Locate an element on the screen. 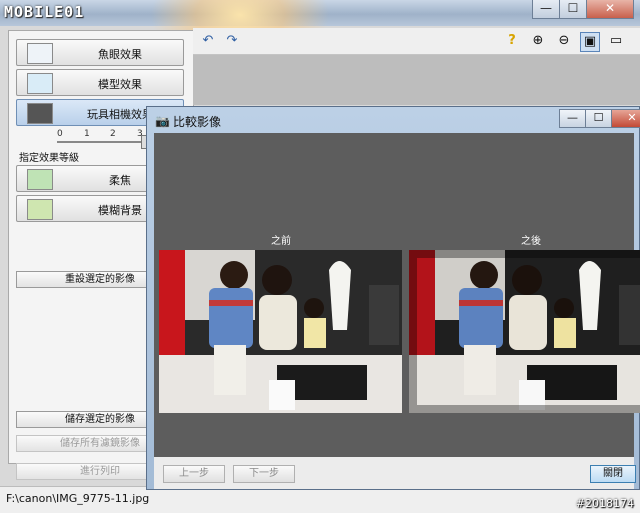 This screenshot has height=513, width=640. blur-background-icon is located at coordinates (40, 209).